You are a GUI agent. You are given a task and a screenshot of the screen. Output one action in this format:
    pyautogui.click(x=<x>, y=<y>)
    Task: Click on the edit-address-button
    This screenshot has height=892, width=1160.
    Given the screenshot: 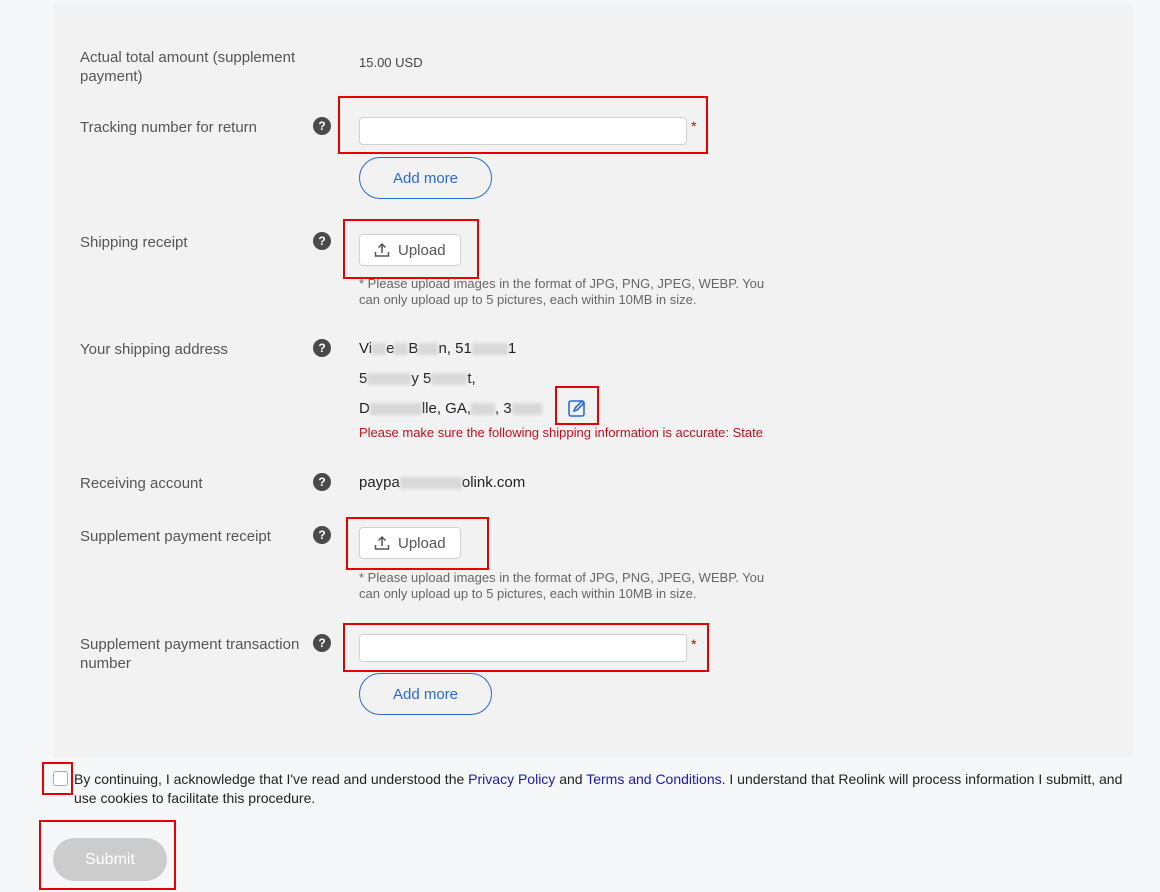 What is the action you would take?
    pyautogui.click(x=577, y=410)
    